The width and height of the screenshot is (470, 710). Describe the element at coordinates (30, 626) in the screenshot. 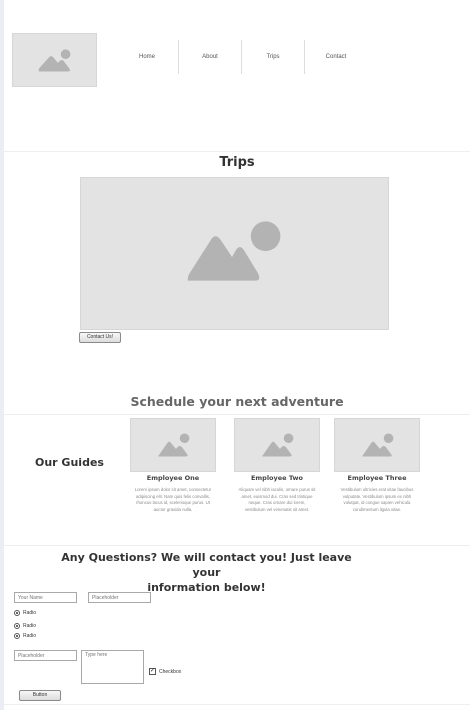

I see `radio-label-2: Radio` at that location.